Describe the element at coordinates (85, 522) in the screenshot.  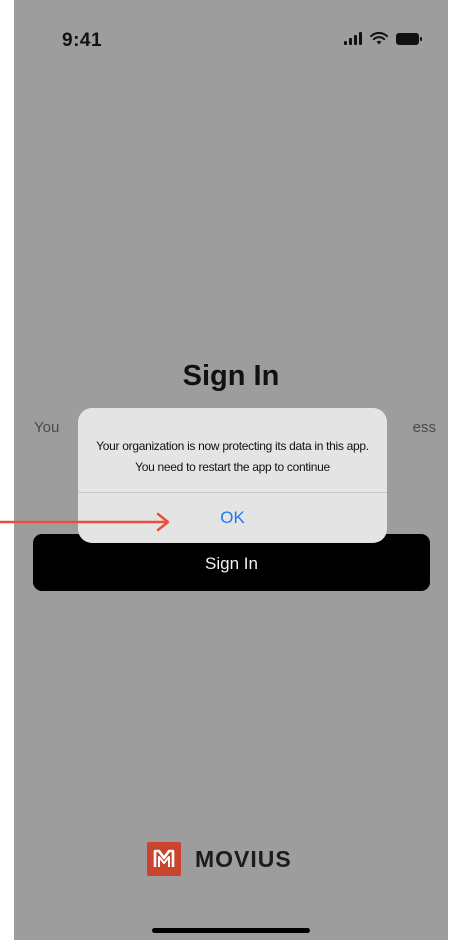
I see `annotation-arrow-icon` at that location.